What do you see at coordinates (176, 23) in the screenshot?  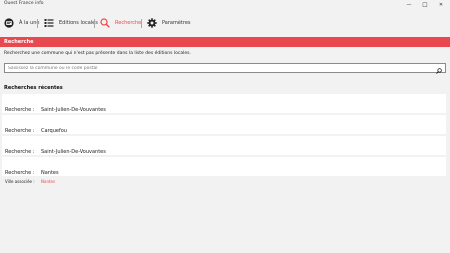 I see `nav-label-parametres: Paramètres` at bounding box center [176, 23].